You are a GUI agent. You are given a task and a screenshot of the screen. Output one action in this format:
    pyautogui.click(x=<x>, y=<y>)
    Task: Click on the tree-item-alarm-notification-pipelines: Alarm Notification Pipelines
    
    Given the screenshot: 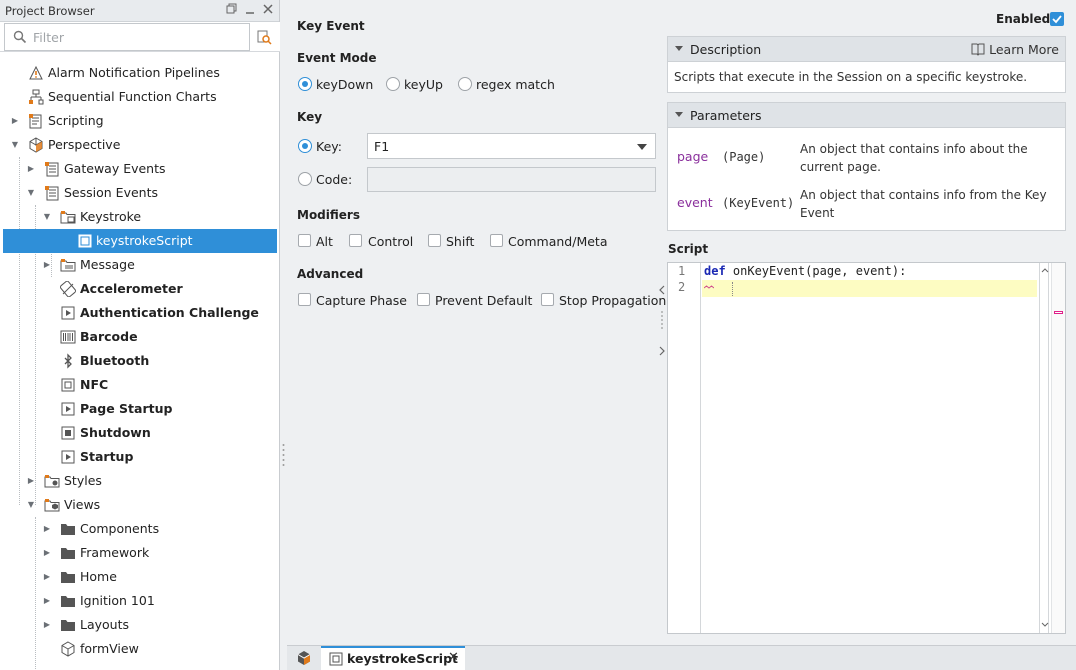 What is the action you would take?
    pyautogui.click(x=139, y=73)
    